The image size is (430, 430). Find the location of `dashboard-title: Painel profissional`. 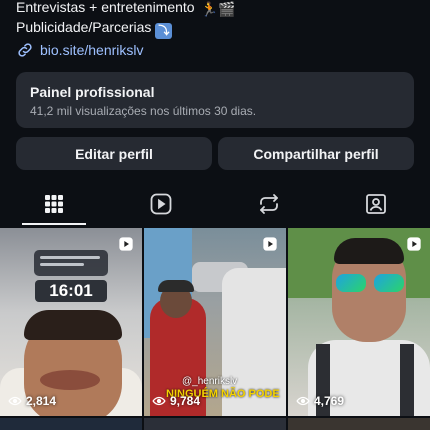

dashboard-title: Painel profissional is located at coordinates (92, 92).